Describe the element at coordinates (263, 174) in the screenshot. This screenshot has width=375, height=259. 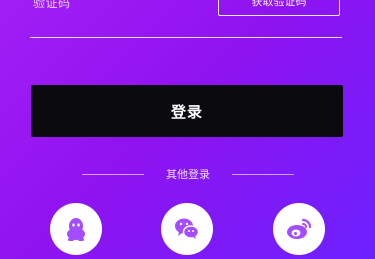
I see `divider-line-right` at that location.